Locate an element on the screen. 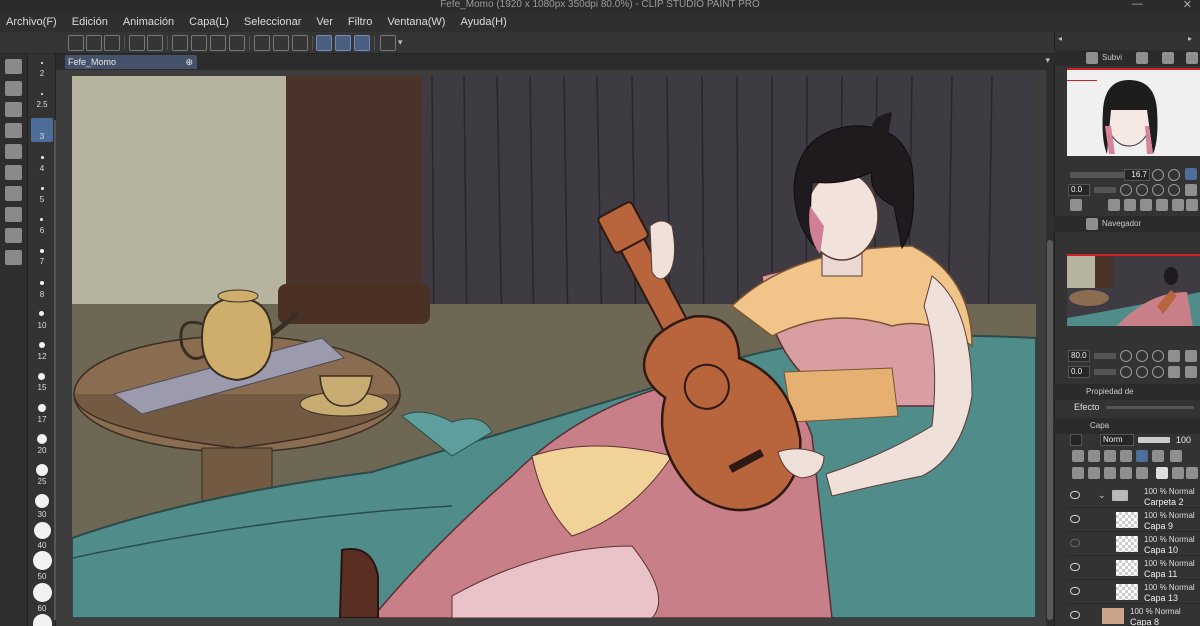 This screenshot has width=1200, height=626. grid-icon is located at coordinates (1146, 205).